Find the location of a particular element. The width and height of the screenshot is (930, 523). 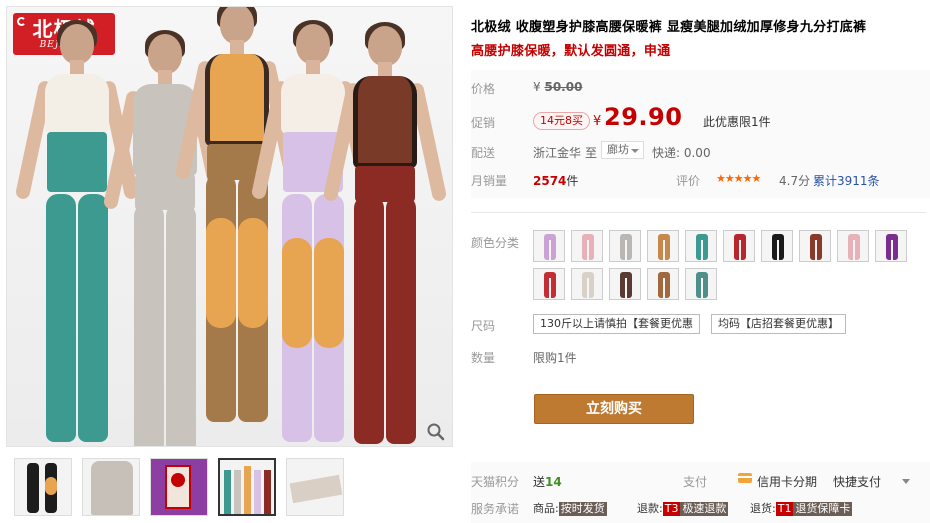

promo-currency: ¥ is located at coordinates (597, 121).